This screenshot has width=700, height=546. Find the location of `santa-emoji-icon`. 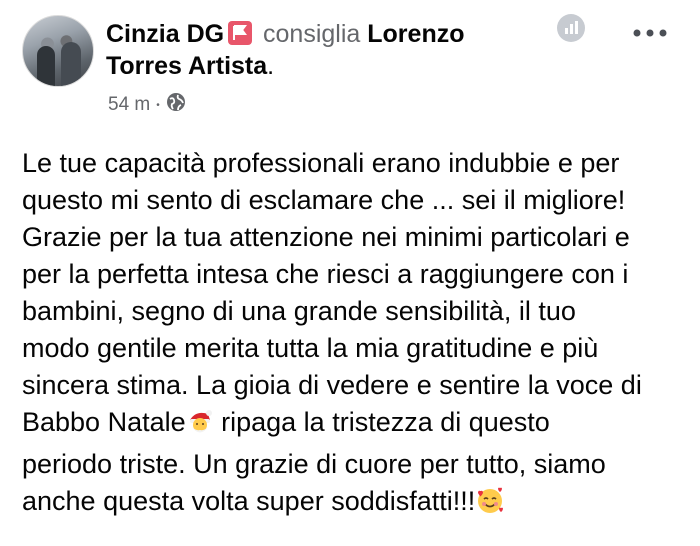

santa-emoji-icon is located at coordinates (200, 427).